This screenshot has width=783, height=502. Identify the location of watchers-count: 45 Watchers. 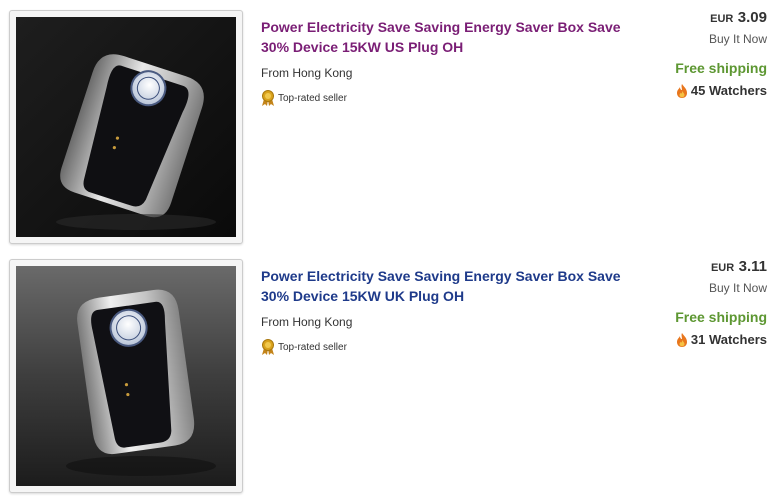
(721, 90).